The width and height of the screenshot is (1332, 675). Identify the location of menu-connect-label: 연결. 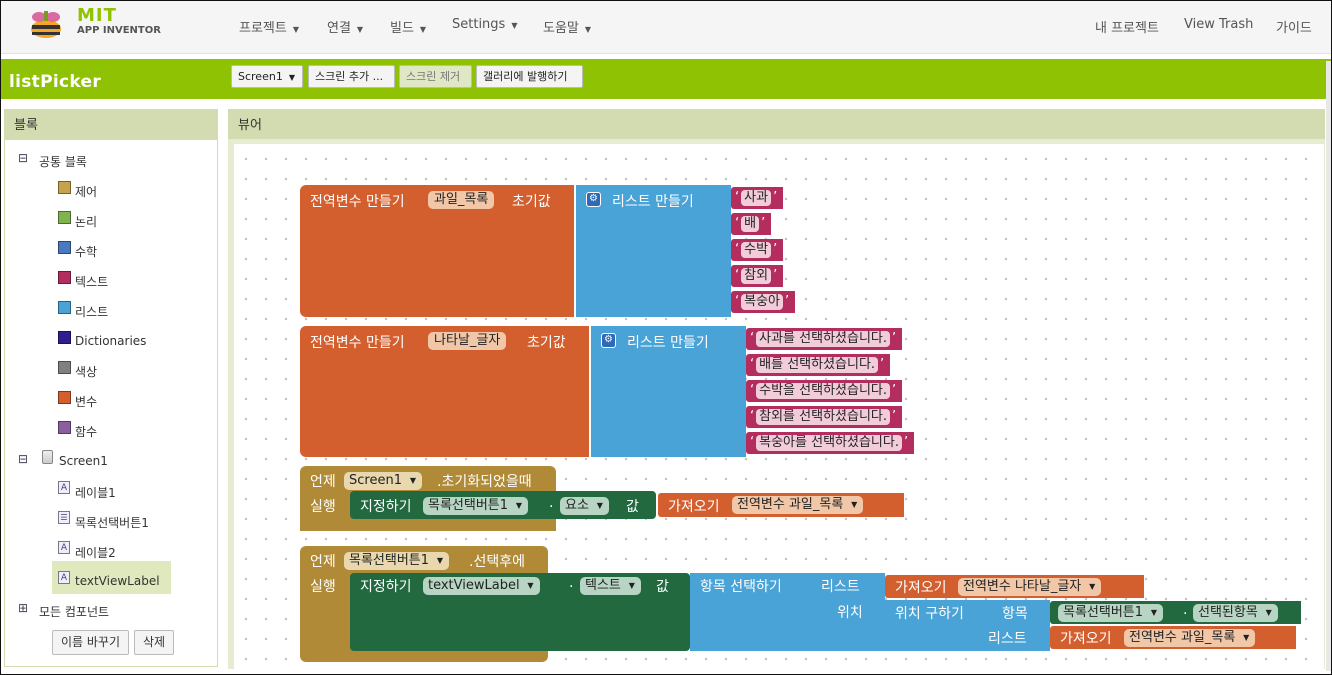
(339, 28).